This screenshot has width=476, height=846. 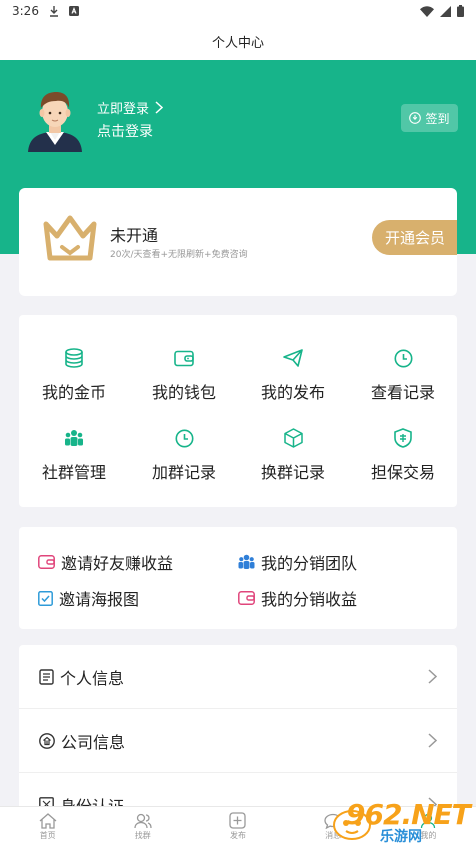 What do you see at coordinates (238, 242) in the screenshot?
I see `vip-card: 未开通 20次/天查看+无限刷新+免费咨询 开通会员` at bounding box center [238, 242].